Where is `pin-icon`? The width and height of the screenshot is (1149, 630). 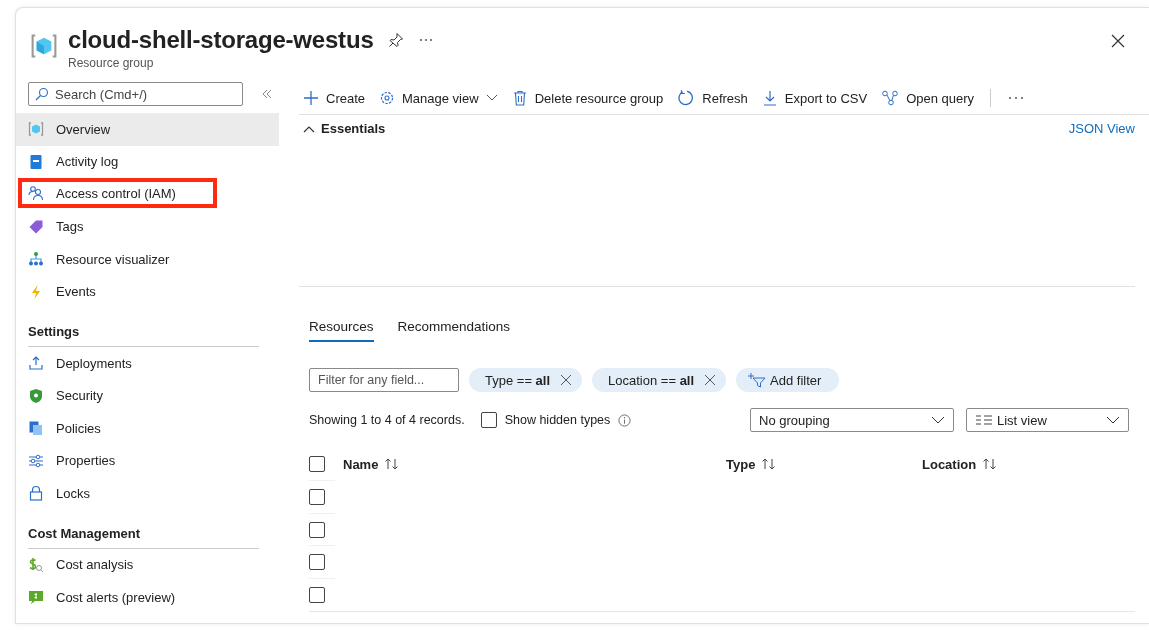
pin-icon is located at coordinates (395, 40).